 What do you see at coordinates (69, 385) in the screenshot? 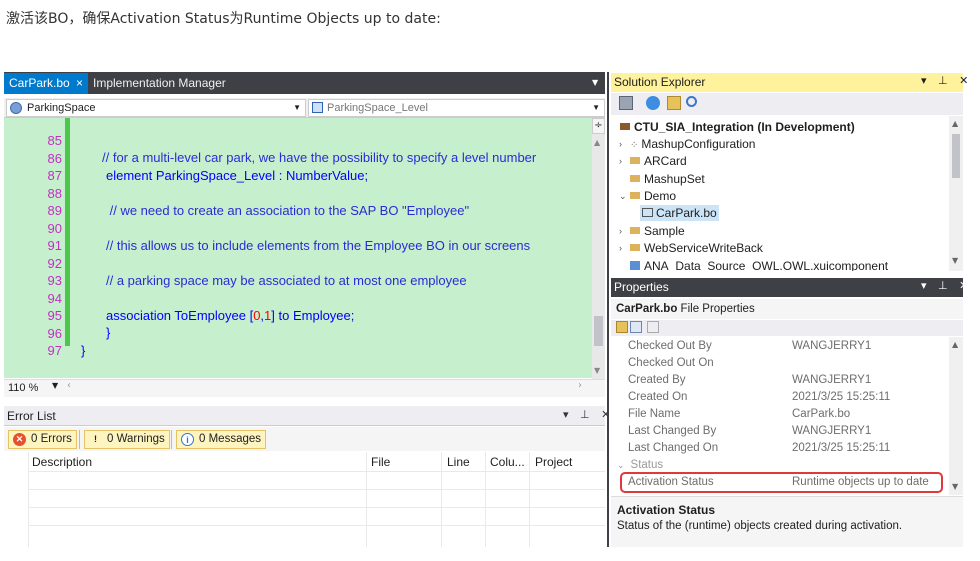
I see `chevron-left-icon: ‹` at bounding box center [69, 385].